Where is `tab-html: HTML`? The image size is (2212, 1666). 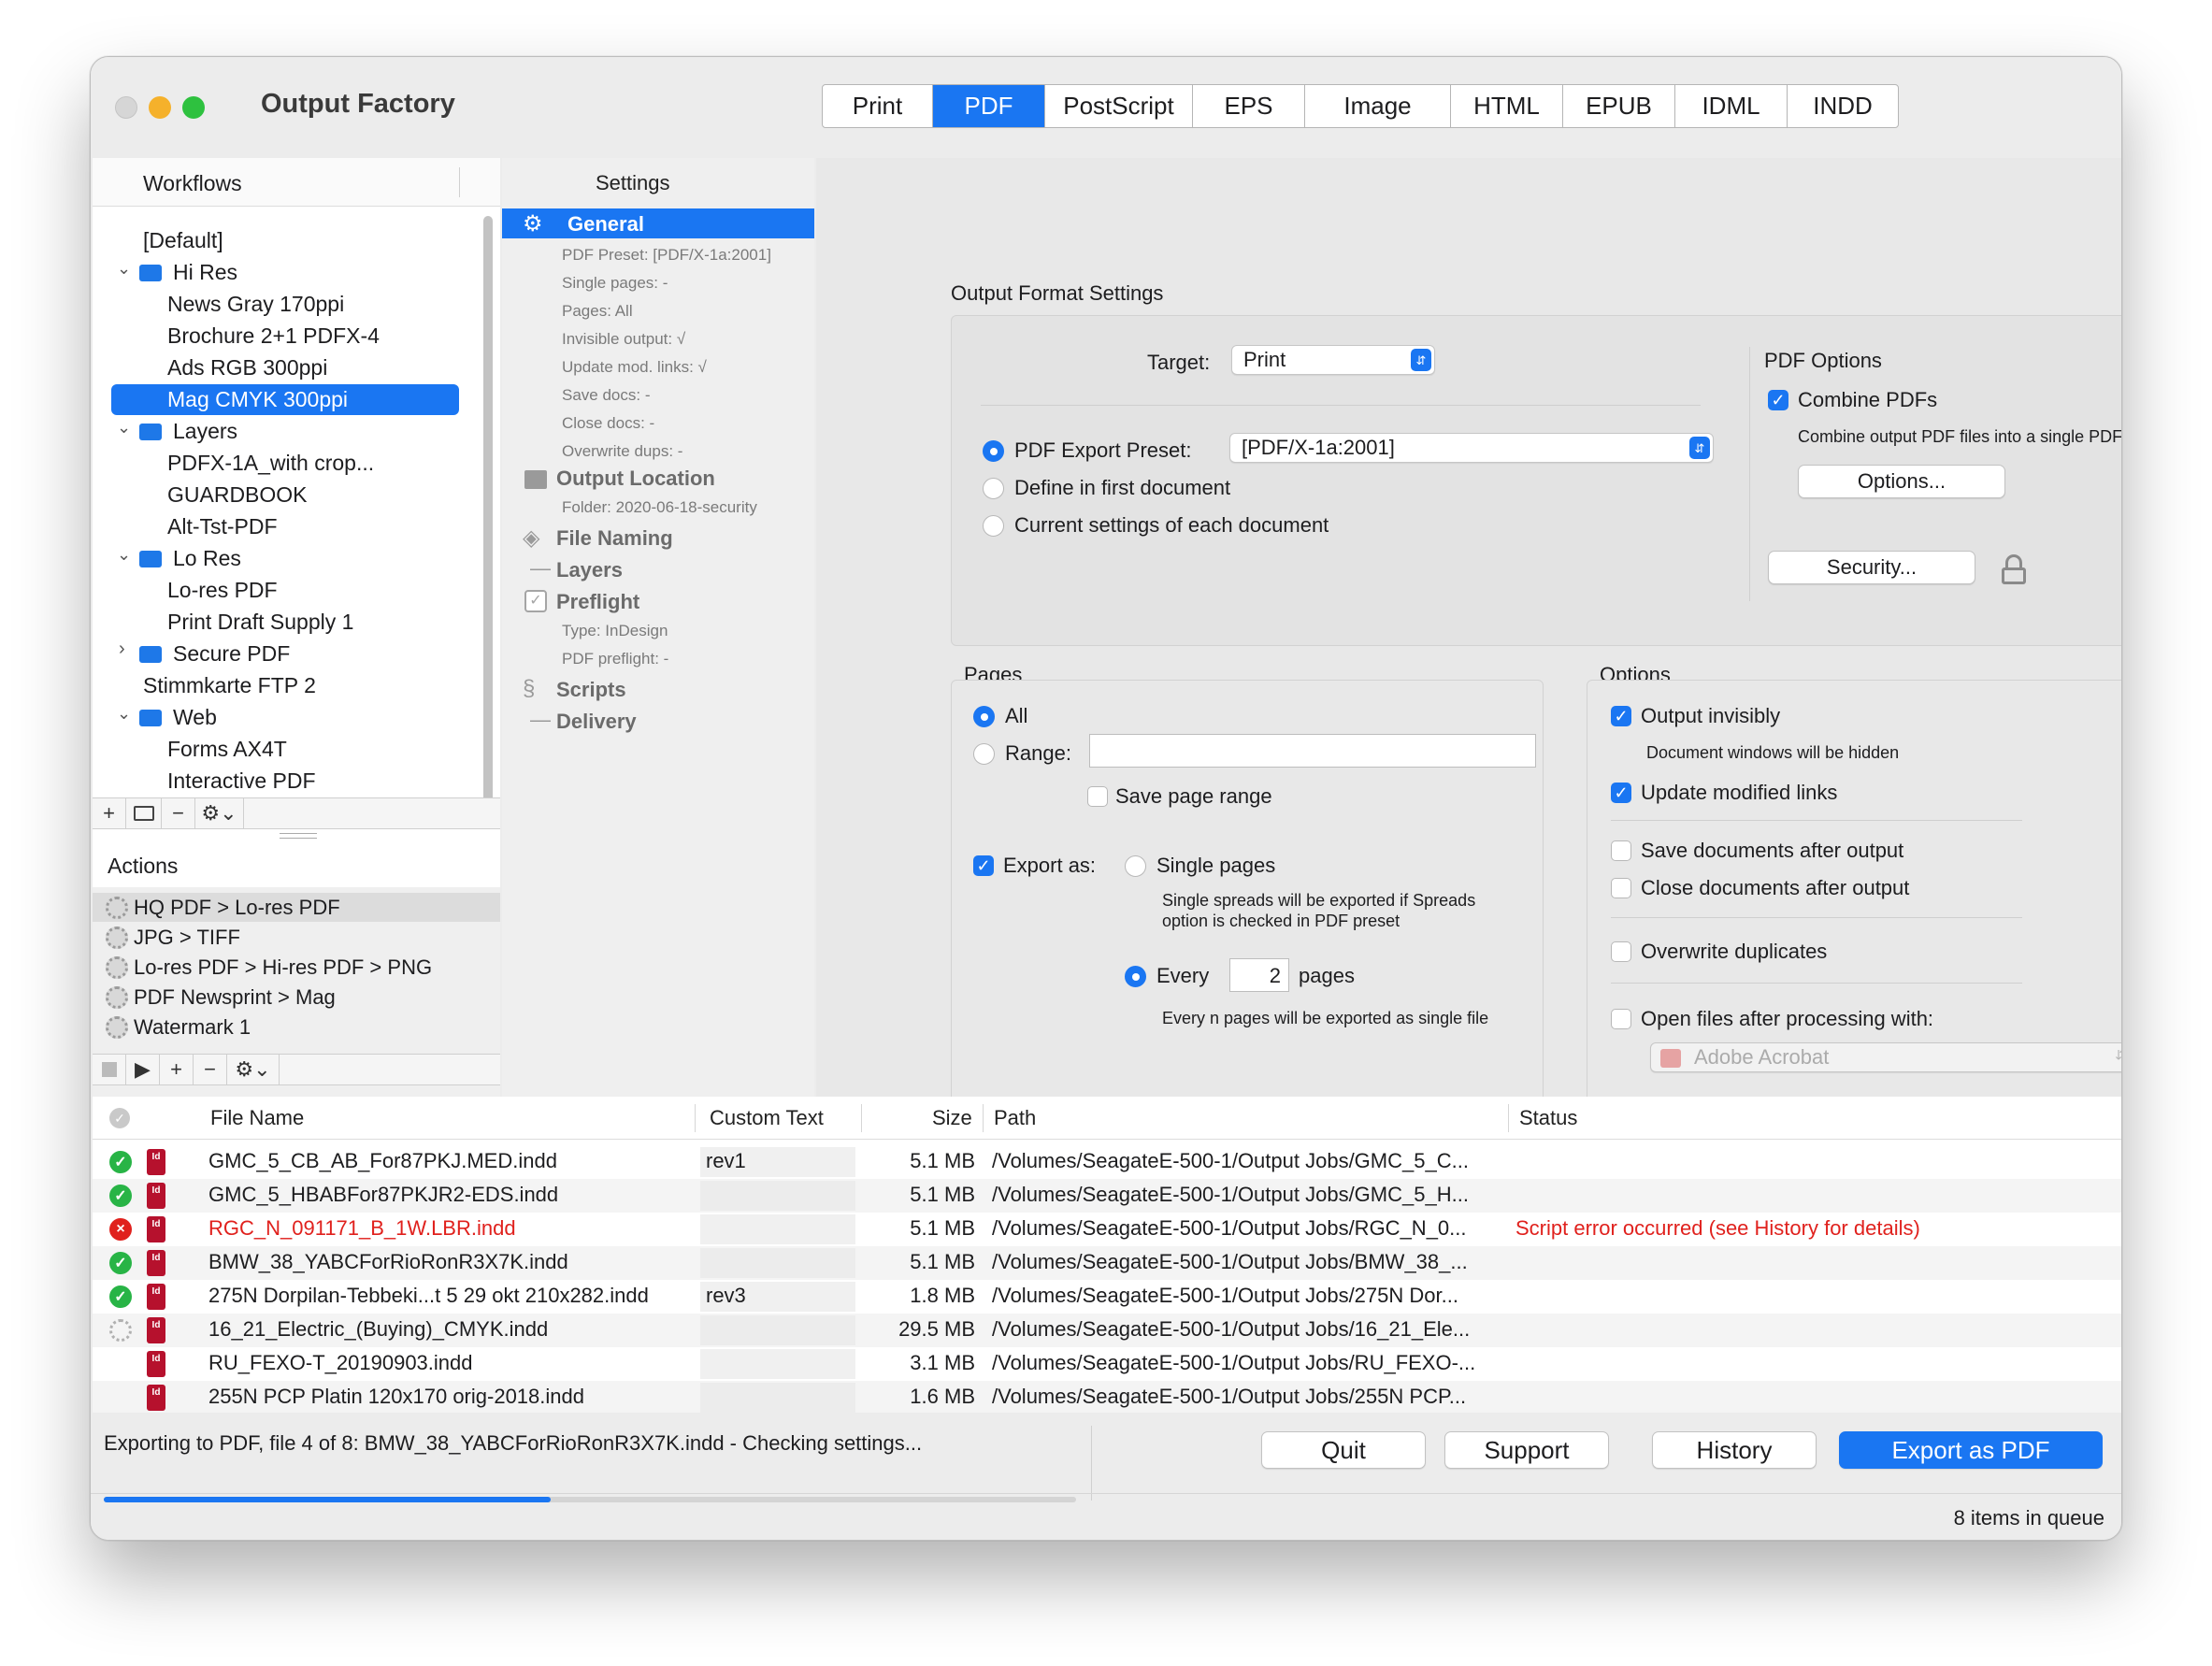
tab-html: HTML is located at coordinates (1507, 106).